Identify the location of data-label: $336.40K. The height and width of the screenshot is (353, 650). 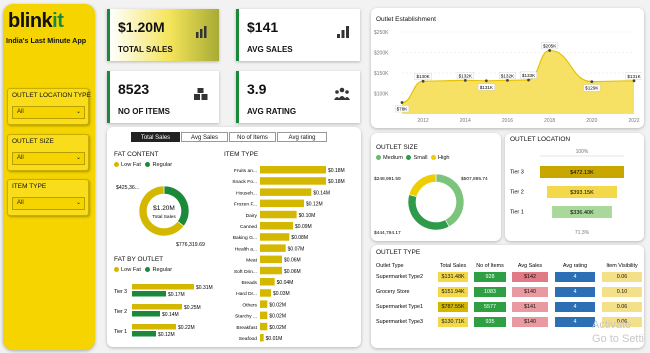
(582, 213).